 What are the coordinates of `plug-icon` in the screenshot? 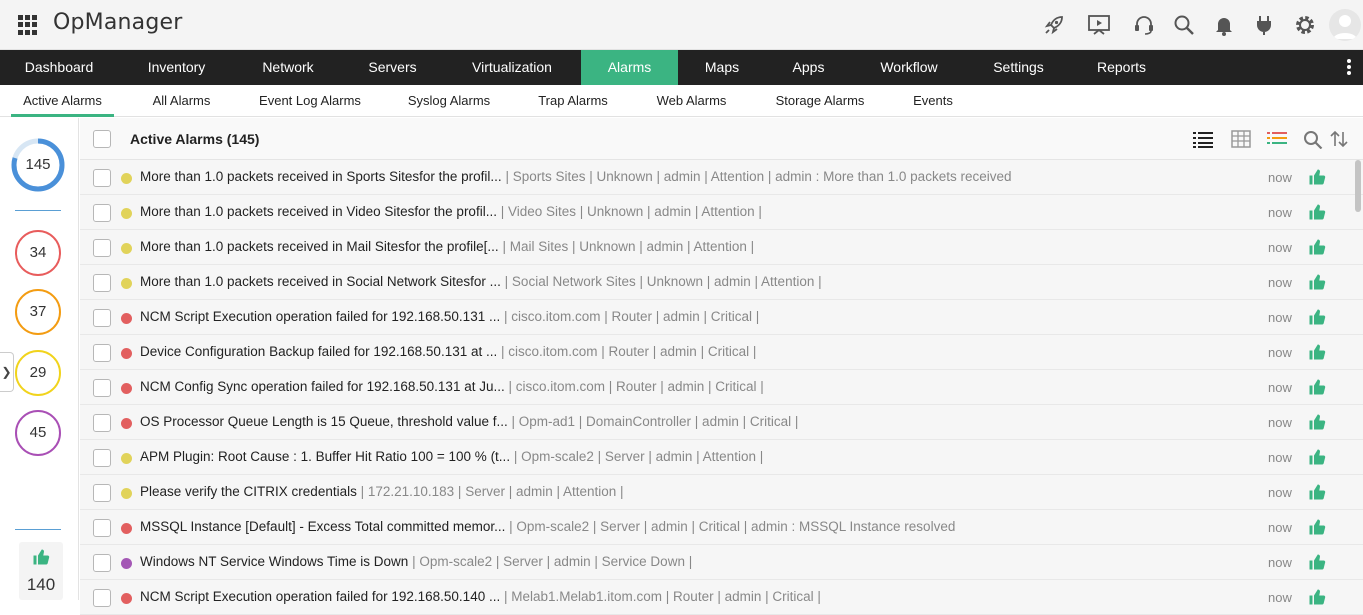 It's located at (1264, 25).